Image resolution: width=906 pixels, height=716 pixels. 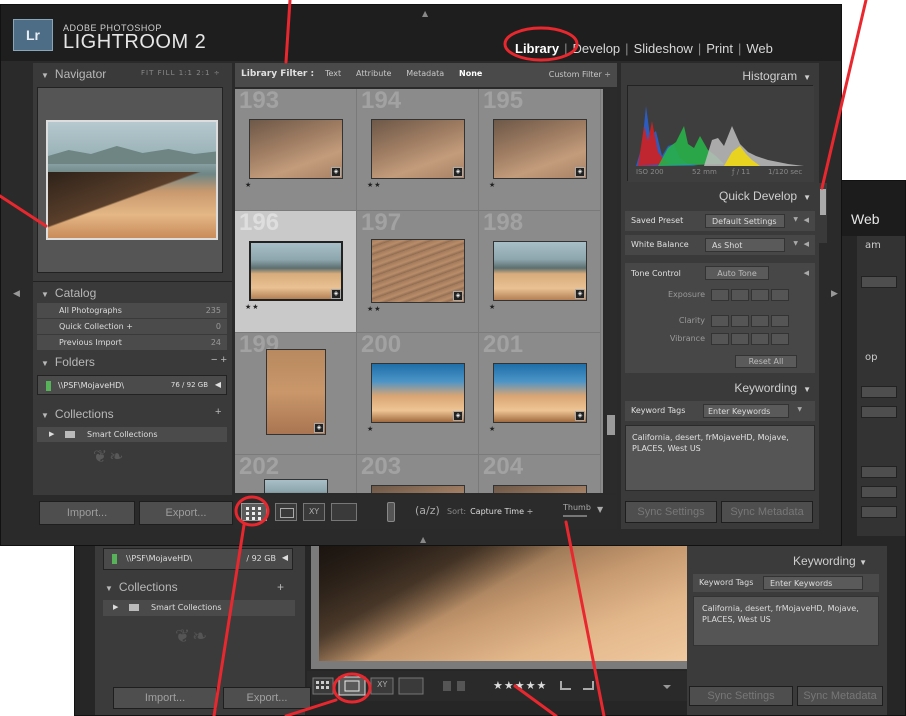 I want to click on white-balance-select: As Shot, so click(x=751, y=245).